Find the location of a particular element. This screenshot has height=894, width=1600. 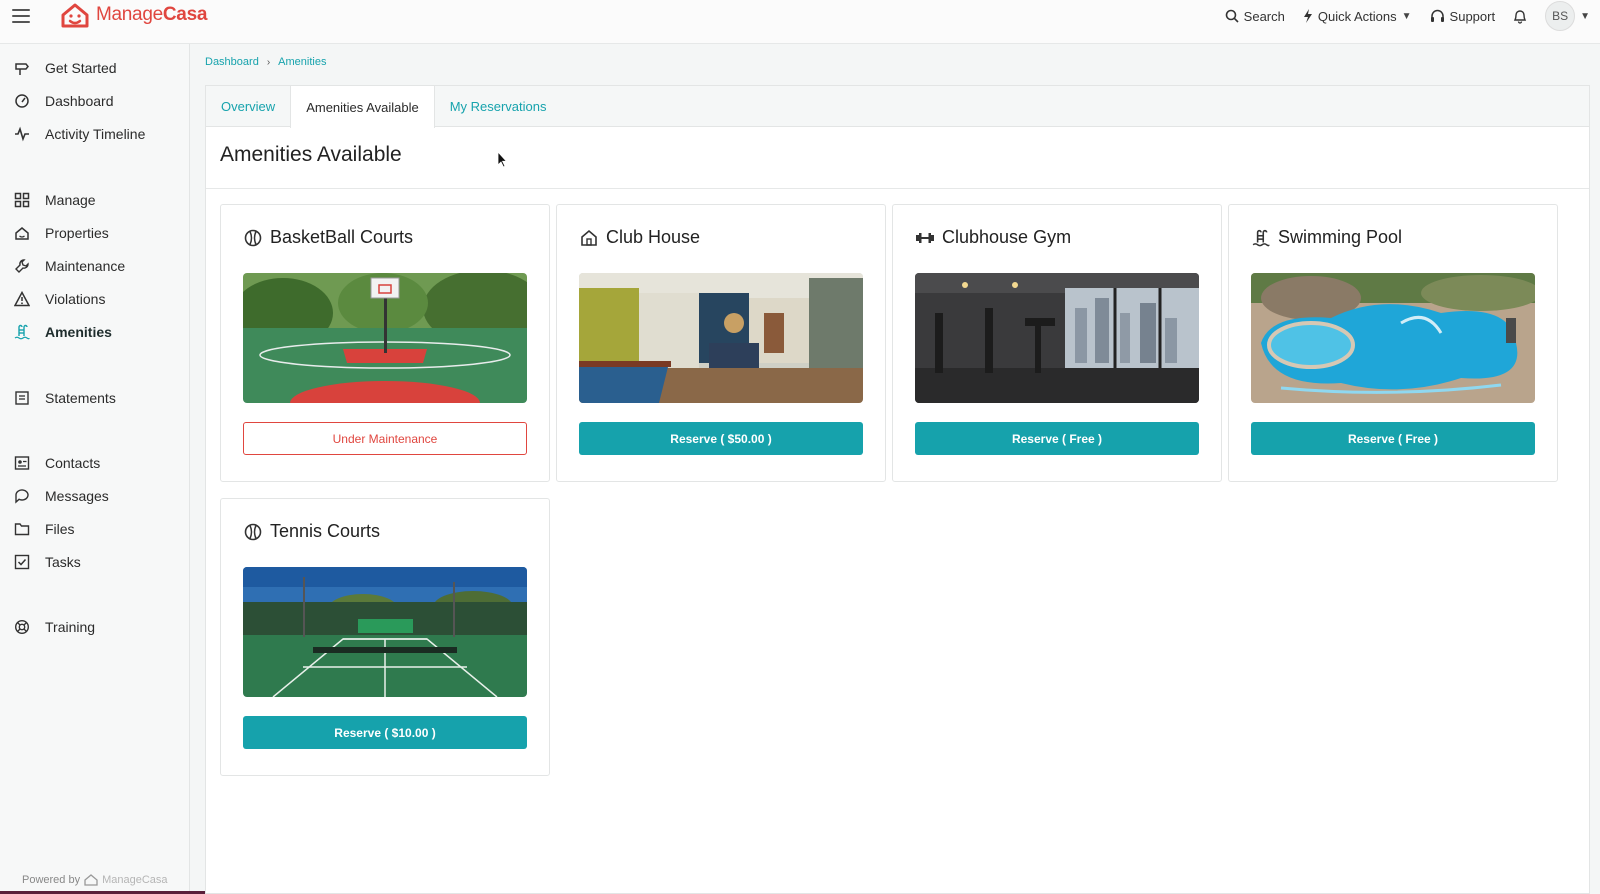

tab-my-reservations: My Reservations is located at coordinates (498, 106).